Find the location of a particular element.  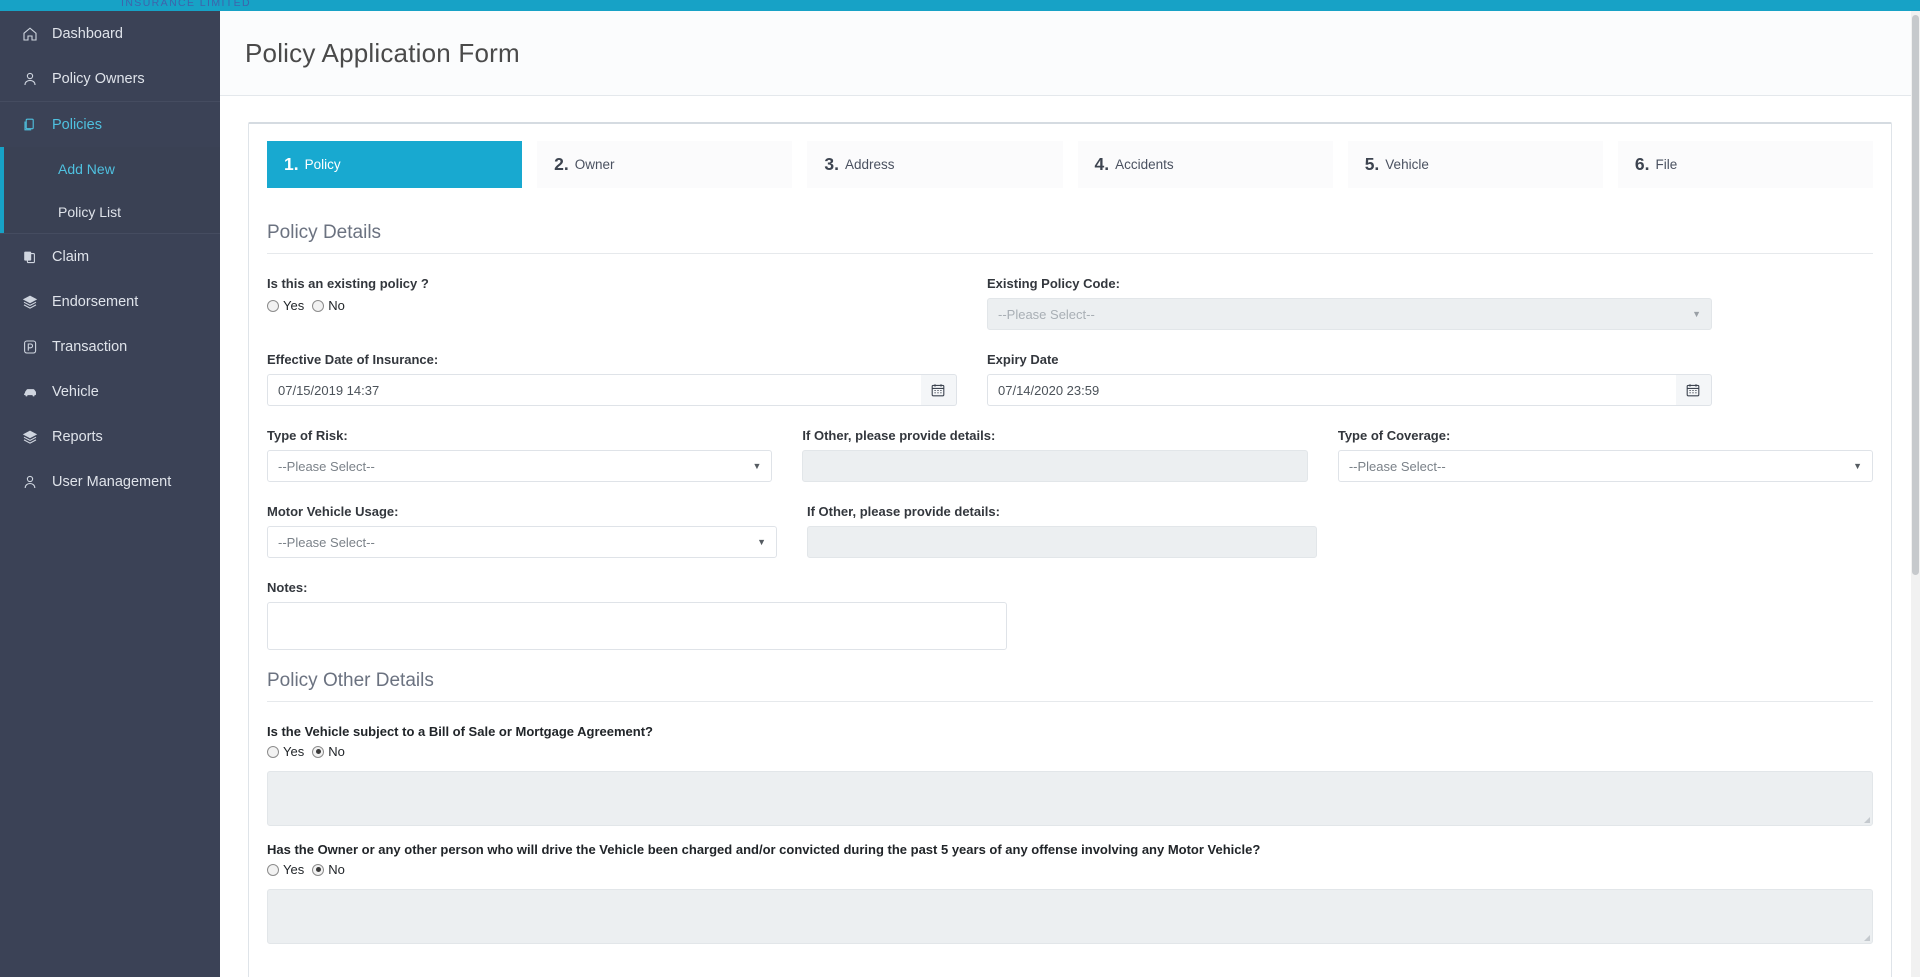

radio-existing-policy-yes: Yes is located at coordinates (285, 305).